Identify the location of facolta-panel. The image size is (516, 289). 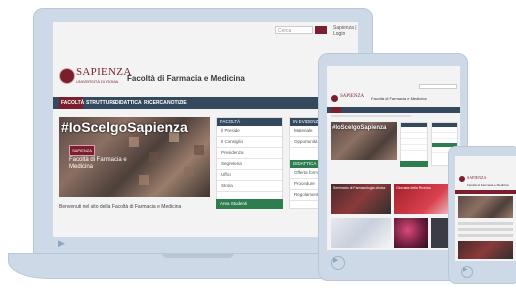
(414, 144).